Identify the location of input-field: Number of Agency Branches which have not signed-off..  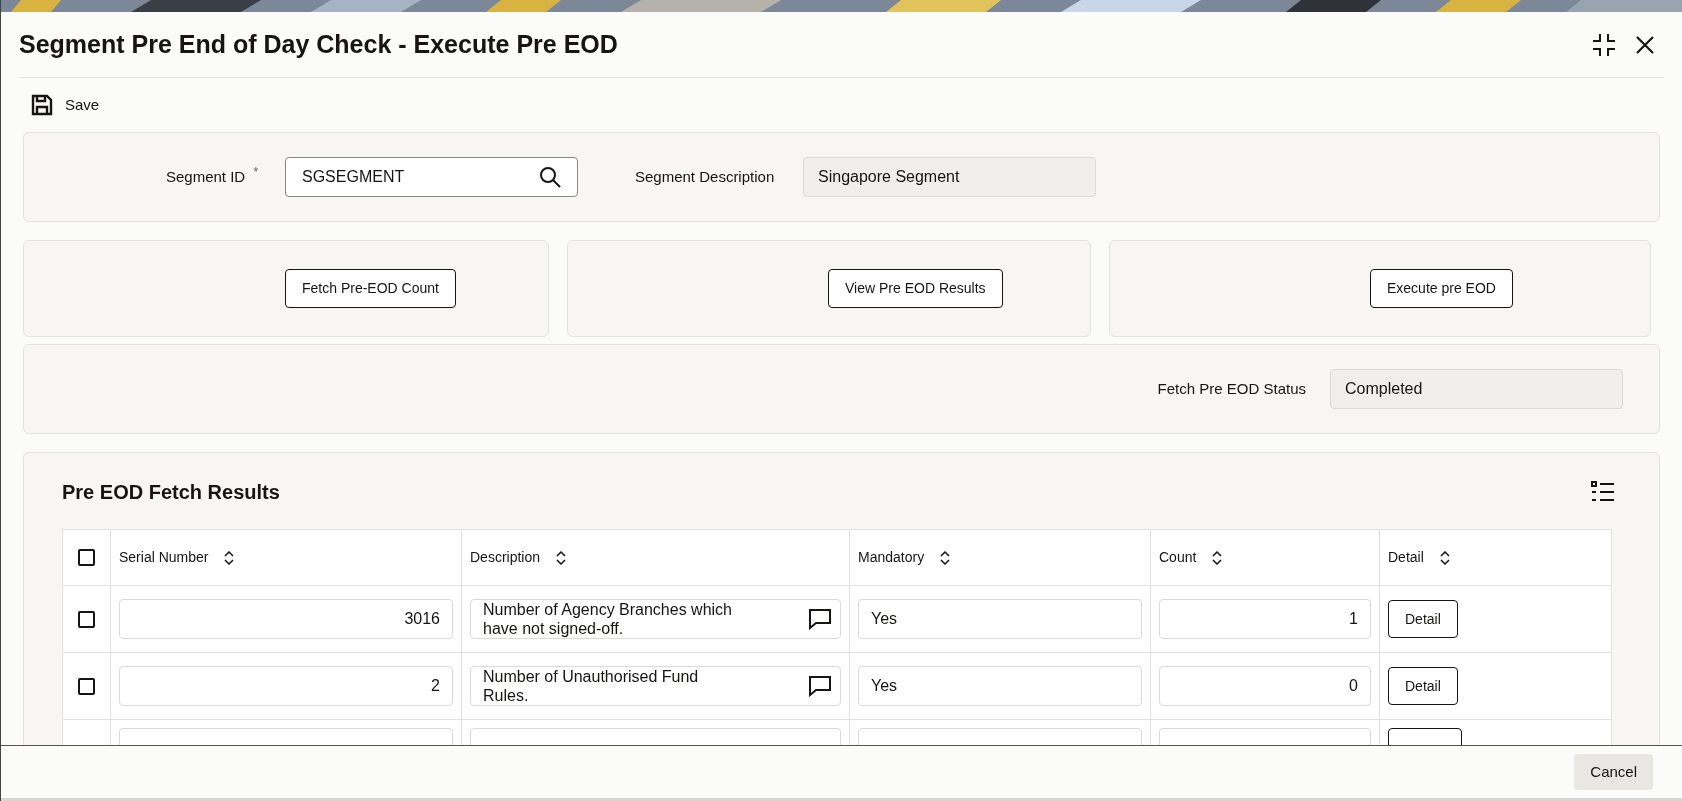
(655, 619).